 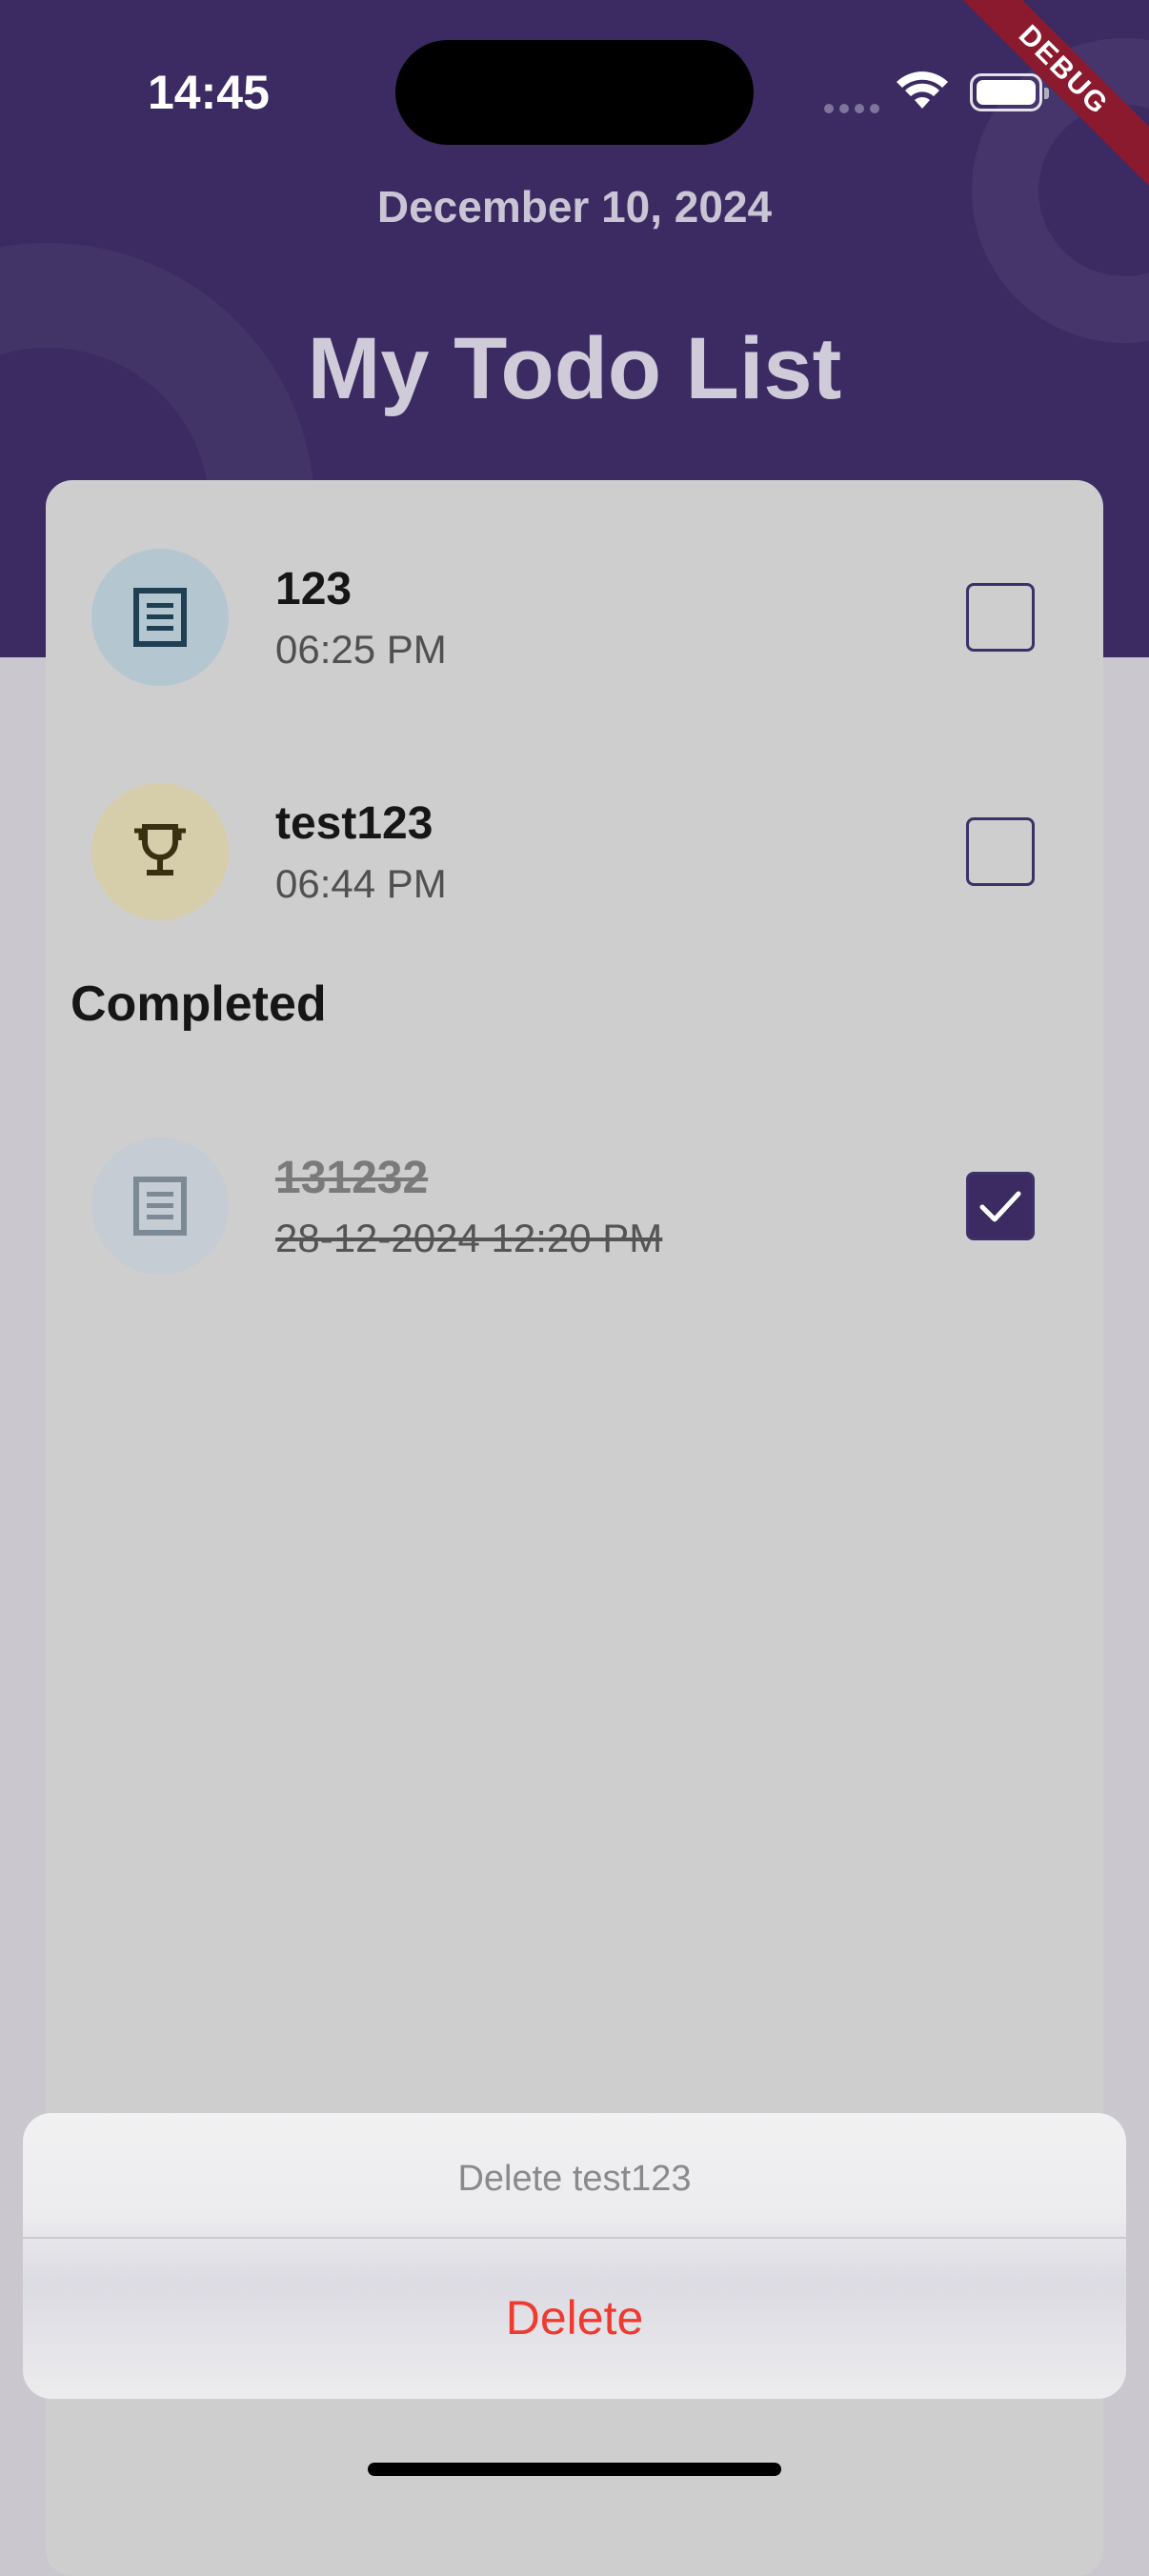 I want to click on status-bar: 14:45, so click(x=574, y=95).